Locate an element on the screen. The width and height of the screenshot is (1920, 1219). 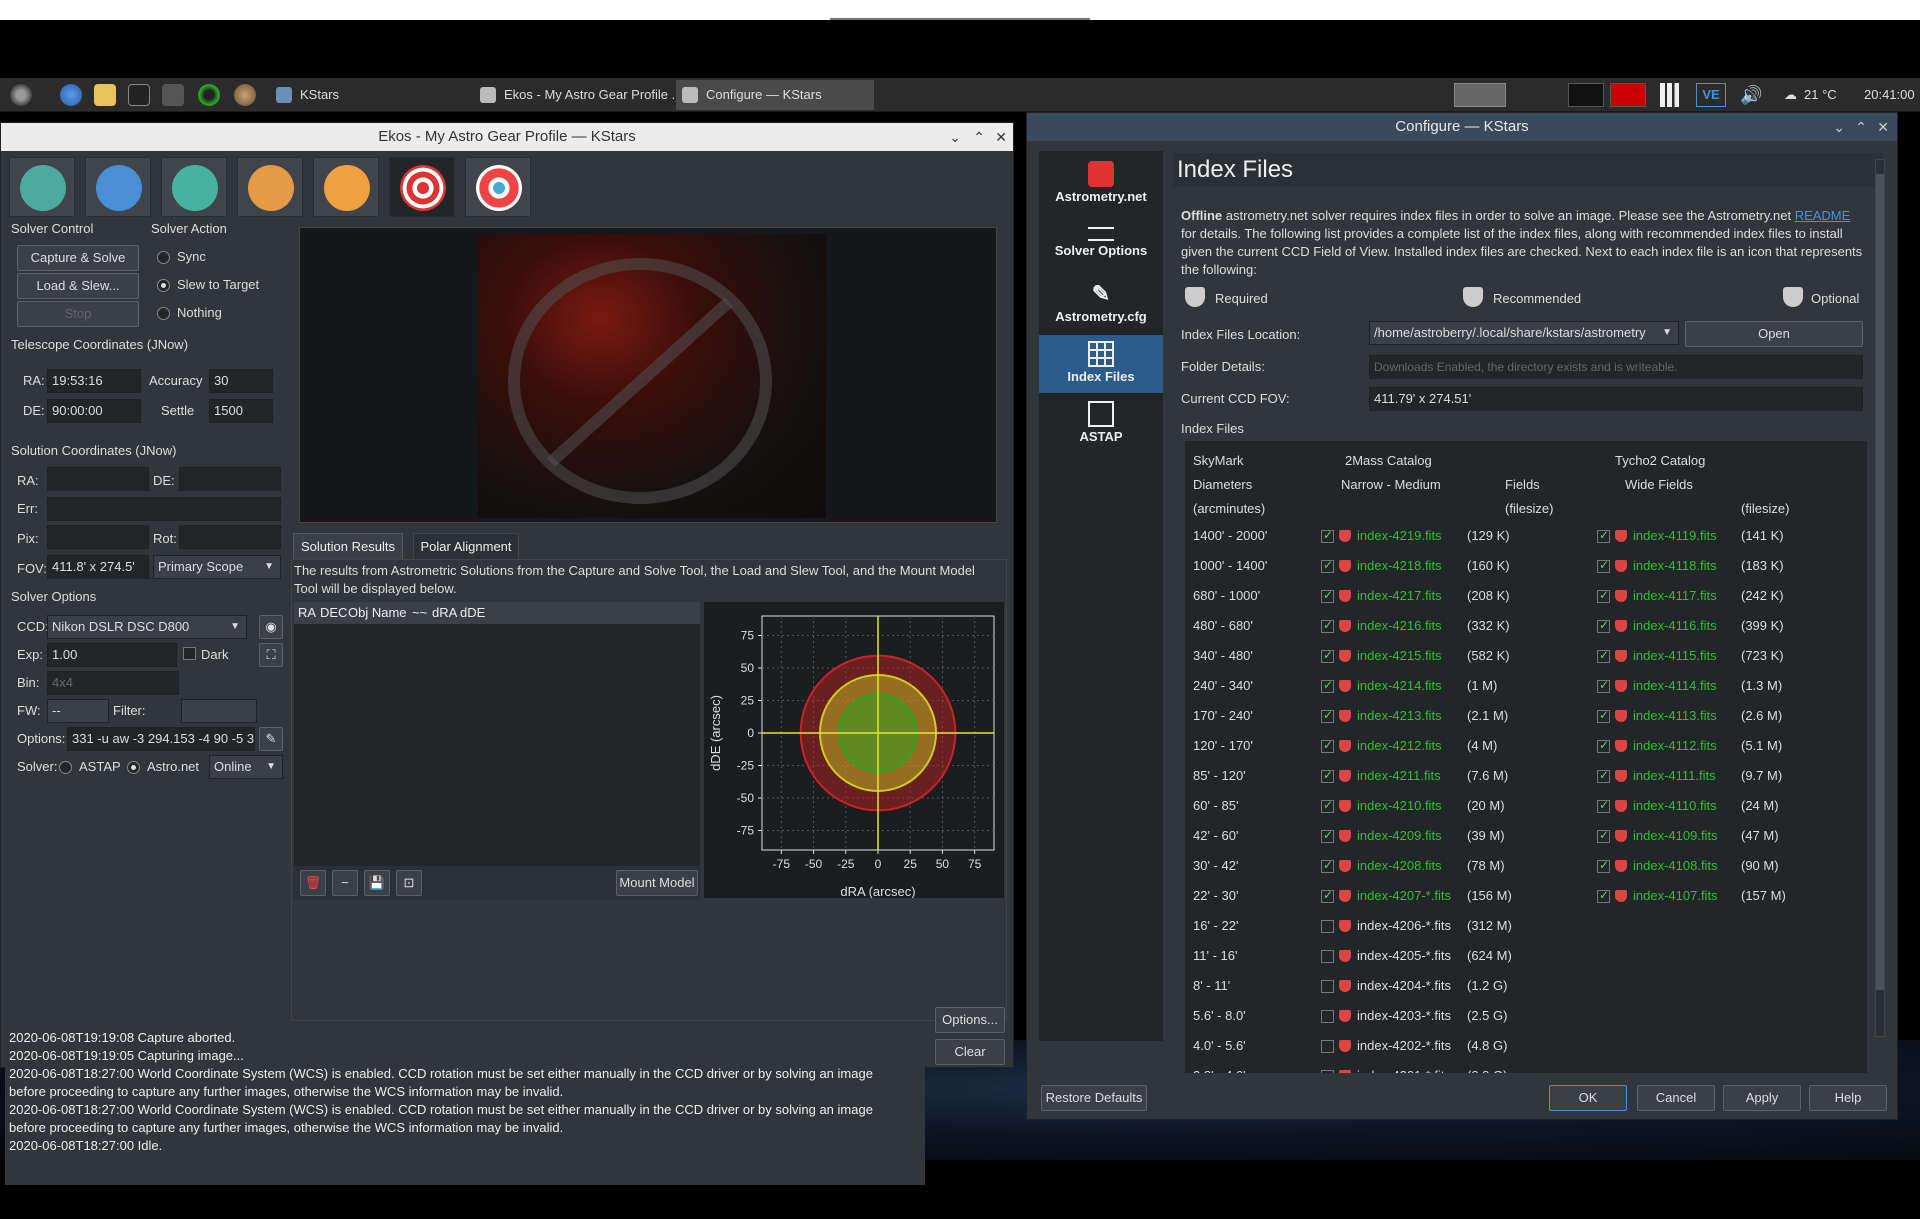
readme-link: README is located at coordinates (1823, 215).